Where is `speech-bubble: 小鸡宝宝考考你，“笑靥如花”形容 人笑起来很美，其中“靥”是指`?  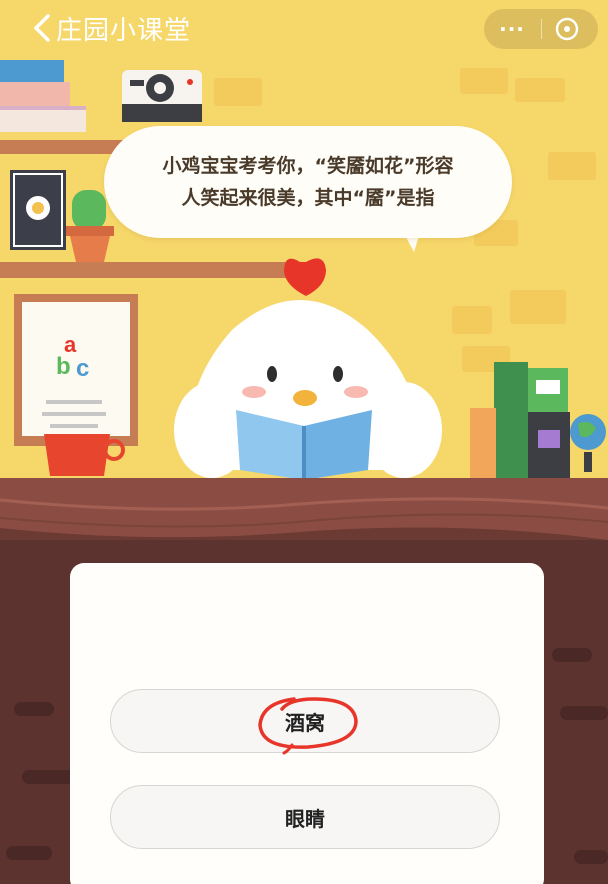
speech-bubble: 小鸡宝宝考考你，“笑靥如花”形容 人笑起来很美，其中“靥”是指 is located at coordinates (308, 182).